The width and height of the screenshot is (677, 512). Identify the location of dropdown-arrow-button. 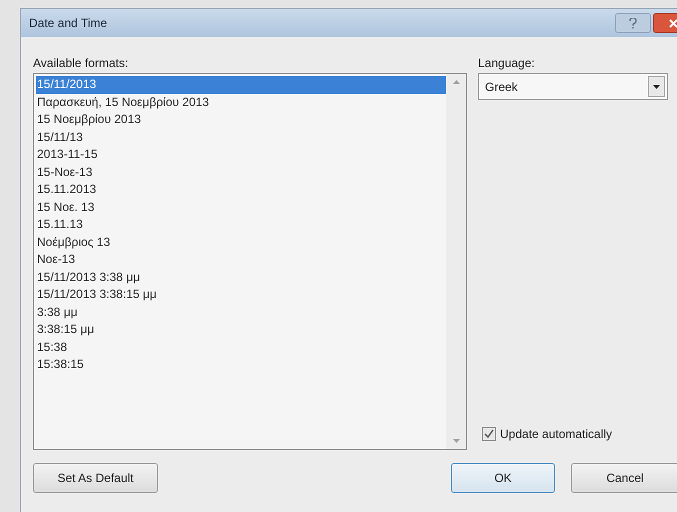
(656, 86).